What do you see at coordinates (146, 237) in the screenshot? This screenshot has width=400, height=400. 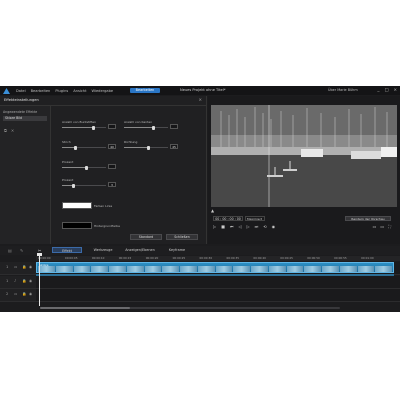 I see `reset-button: Standard` at bounding box center [146, 237].